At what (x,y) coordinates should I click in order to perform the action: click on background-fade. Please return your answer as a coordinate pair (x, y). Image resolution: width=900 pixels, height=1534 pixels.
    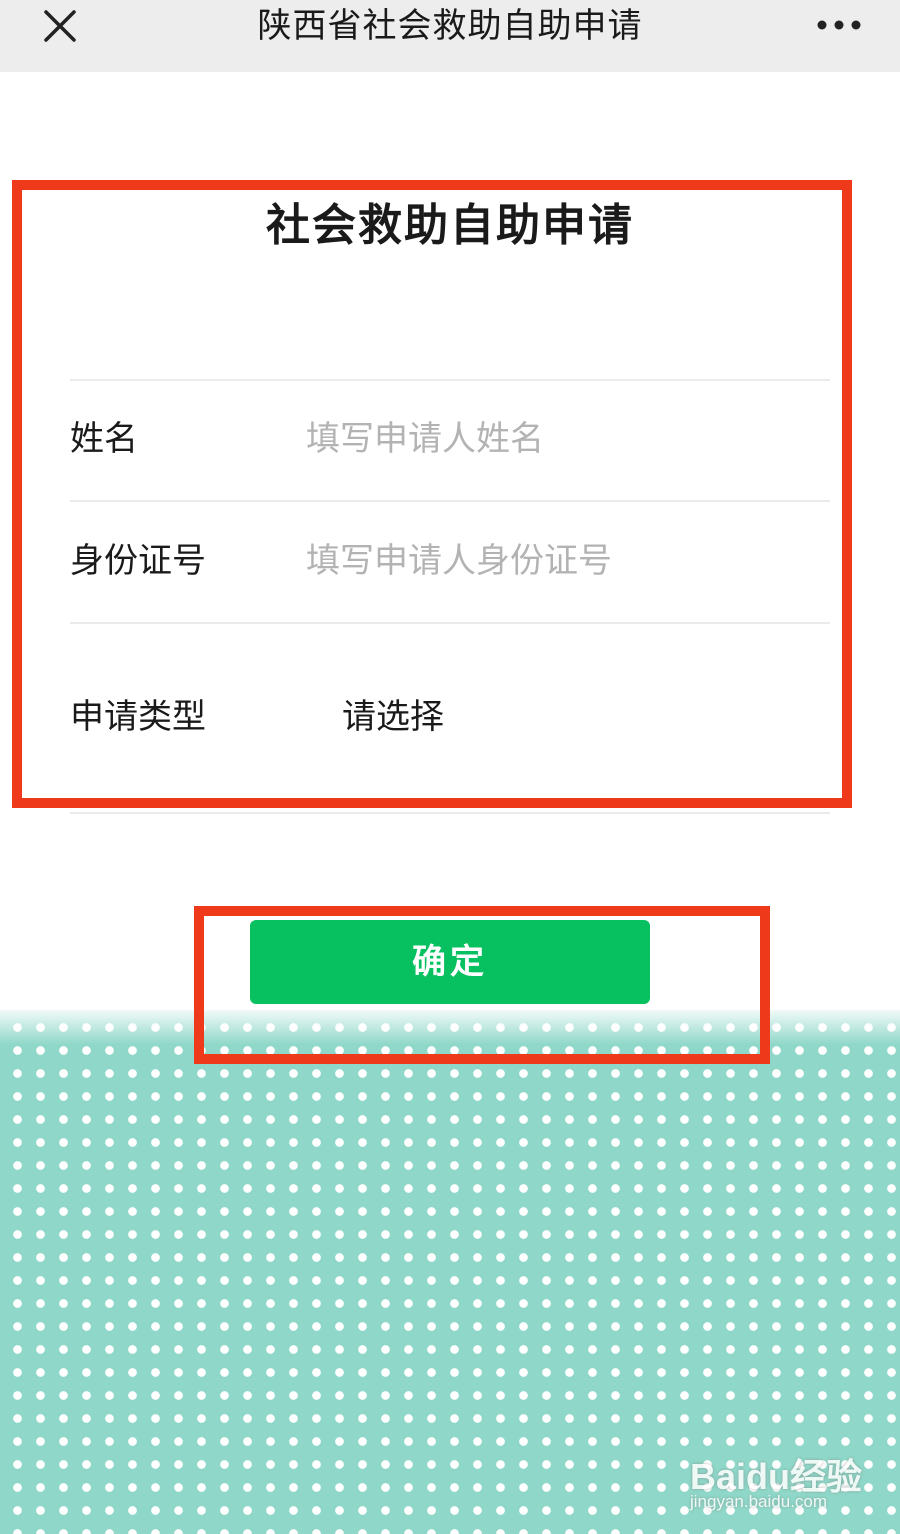
    Looking at the image, I should click on (450, 1025).